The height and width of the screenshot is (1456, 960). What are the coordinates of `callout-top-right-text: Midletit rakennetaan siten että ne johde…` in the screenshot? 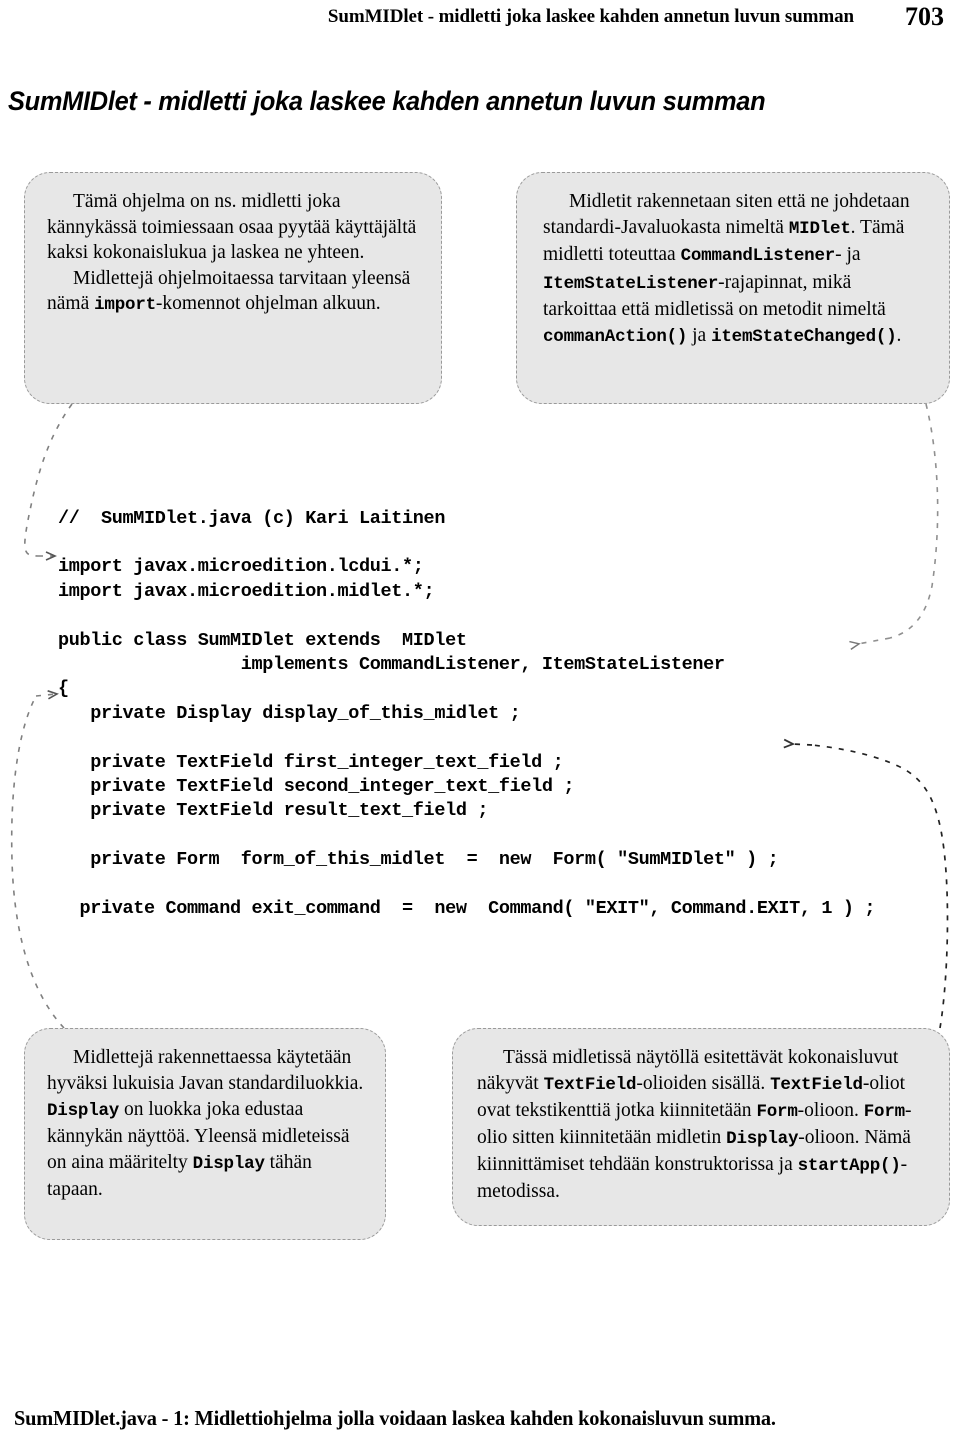 It's located at (735, 269).